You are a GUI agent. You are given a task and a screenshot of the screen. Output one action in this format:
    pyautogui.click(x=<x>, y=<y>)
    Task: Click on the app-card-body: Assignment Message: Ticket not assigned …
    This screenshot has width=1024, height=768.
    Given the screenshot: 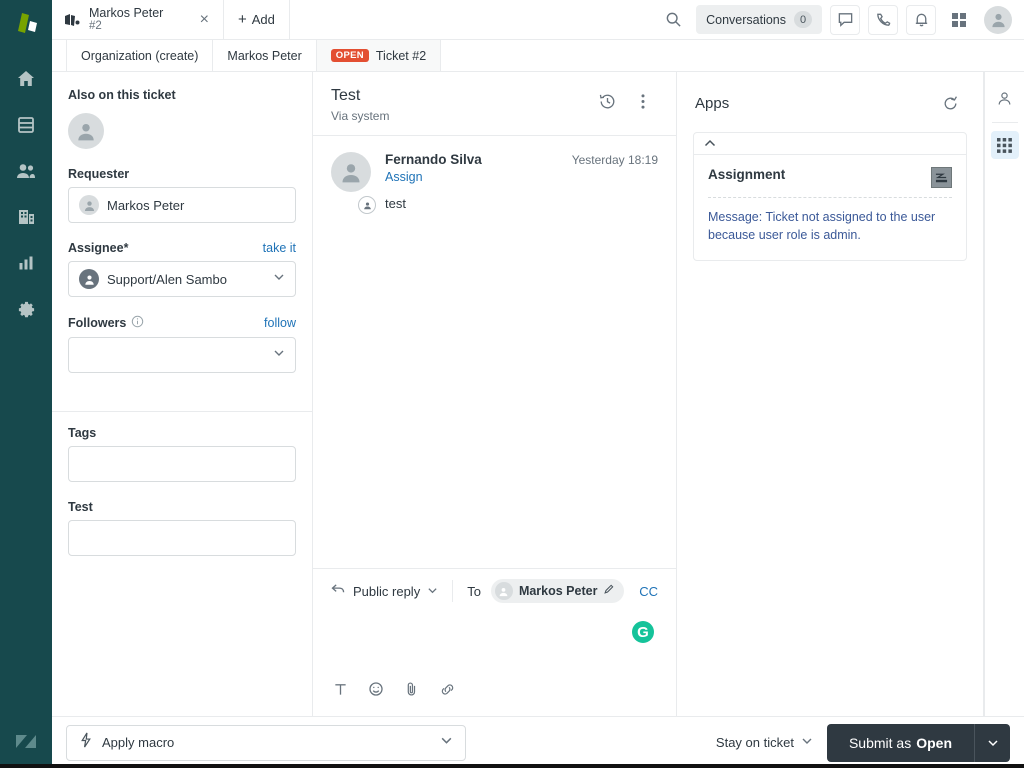 What is the action you would take?
    pyautogui.click(x=830, y=207)
    